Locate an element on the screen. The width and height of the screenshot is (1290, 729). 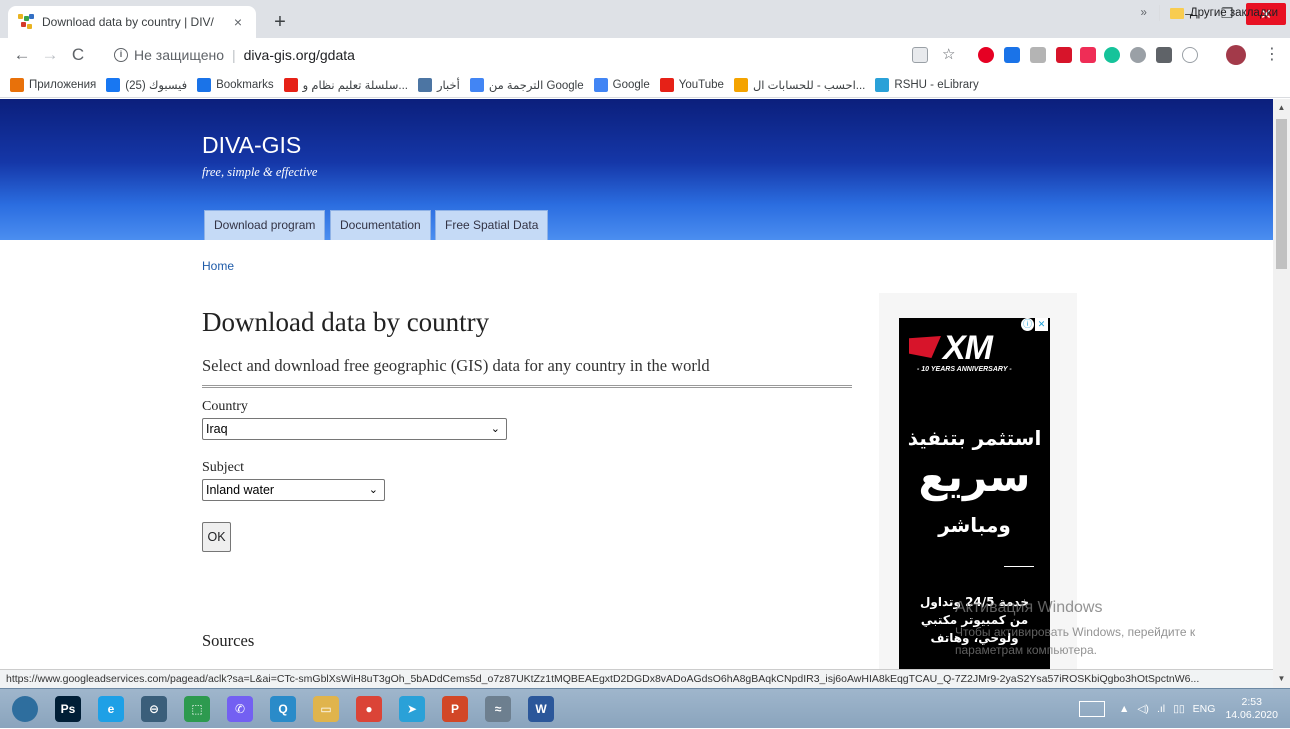
extension-red-icon is located at coordinates (1064, 55).